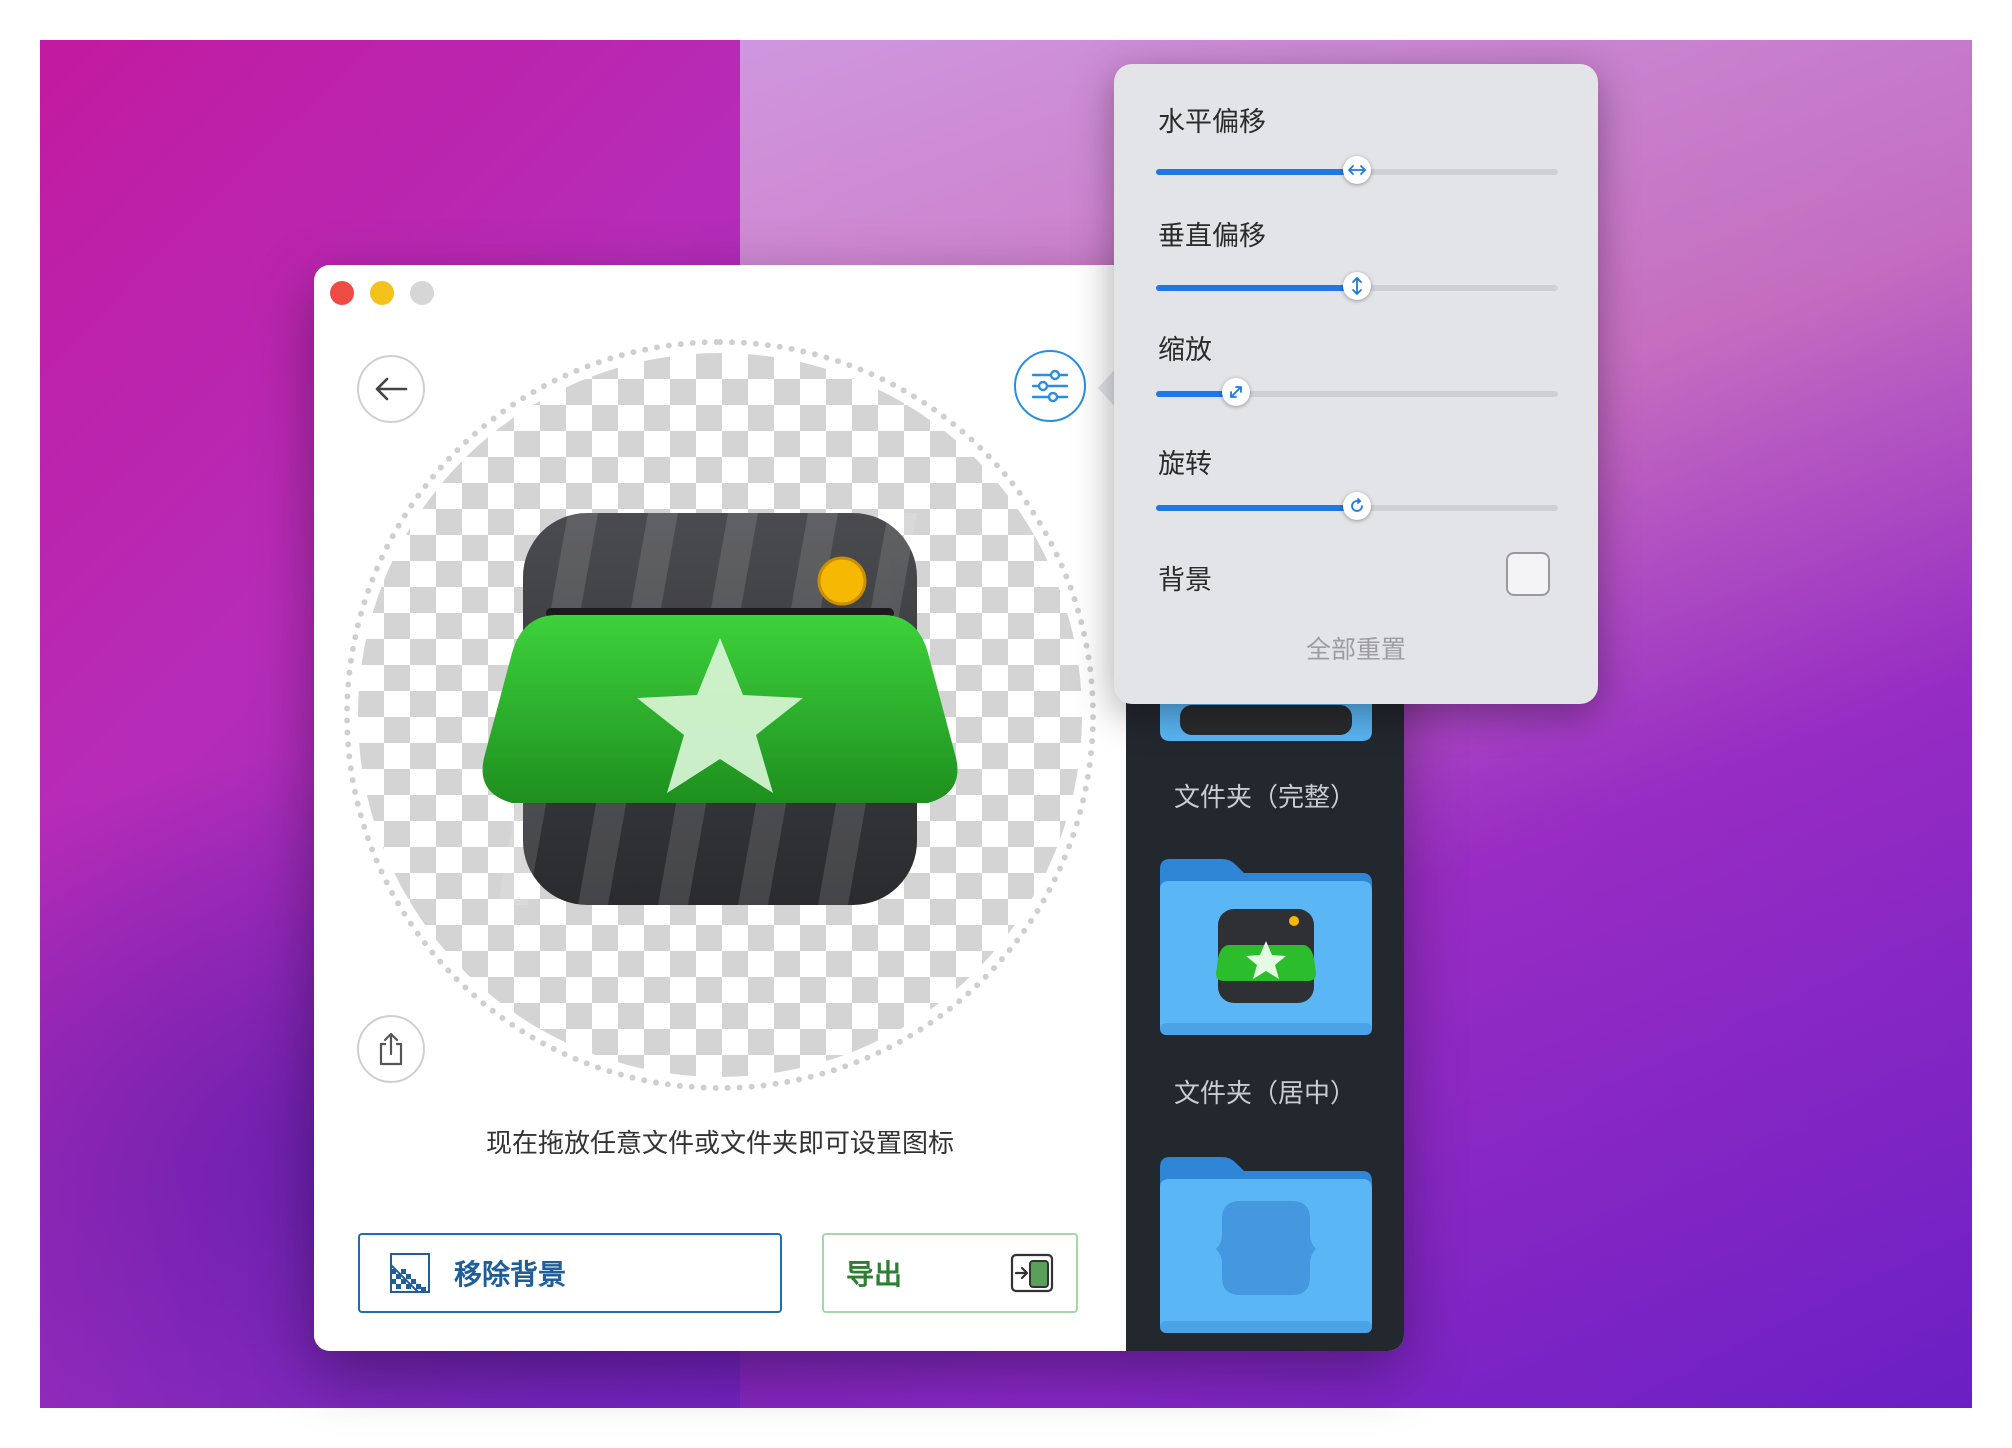 Image resolution: width=2012 pixels, height=1448 pixels. I want to click on zoom-window-button, so click(422, 293).